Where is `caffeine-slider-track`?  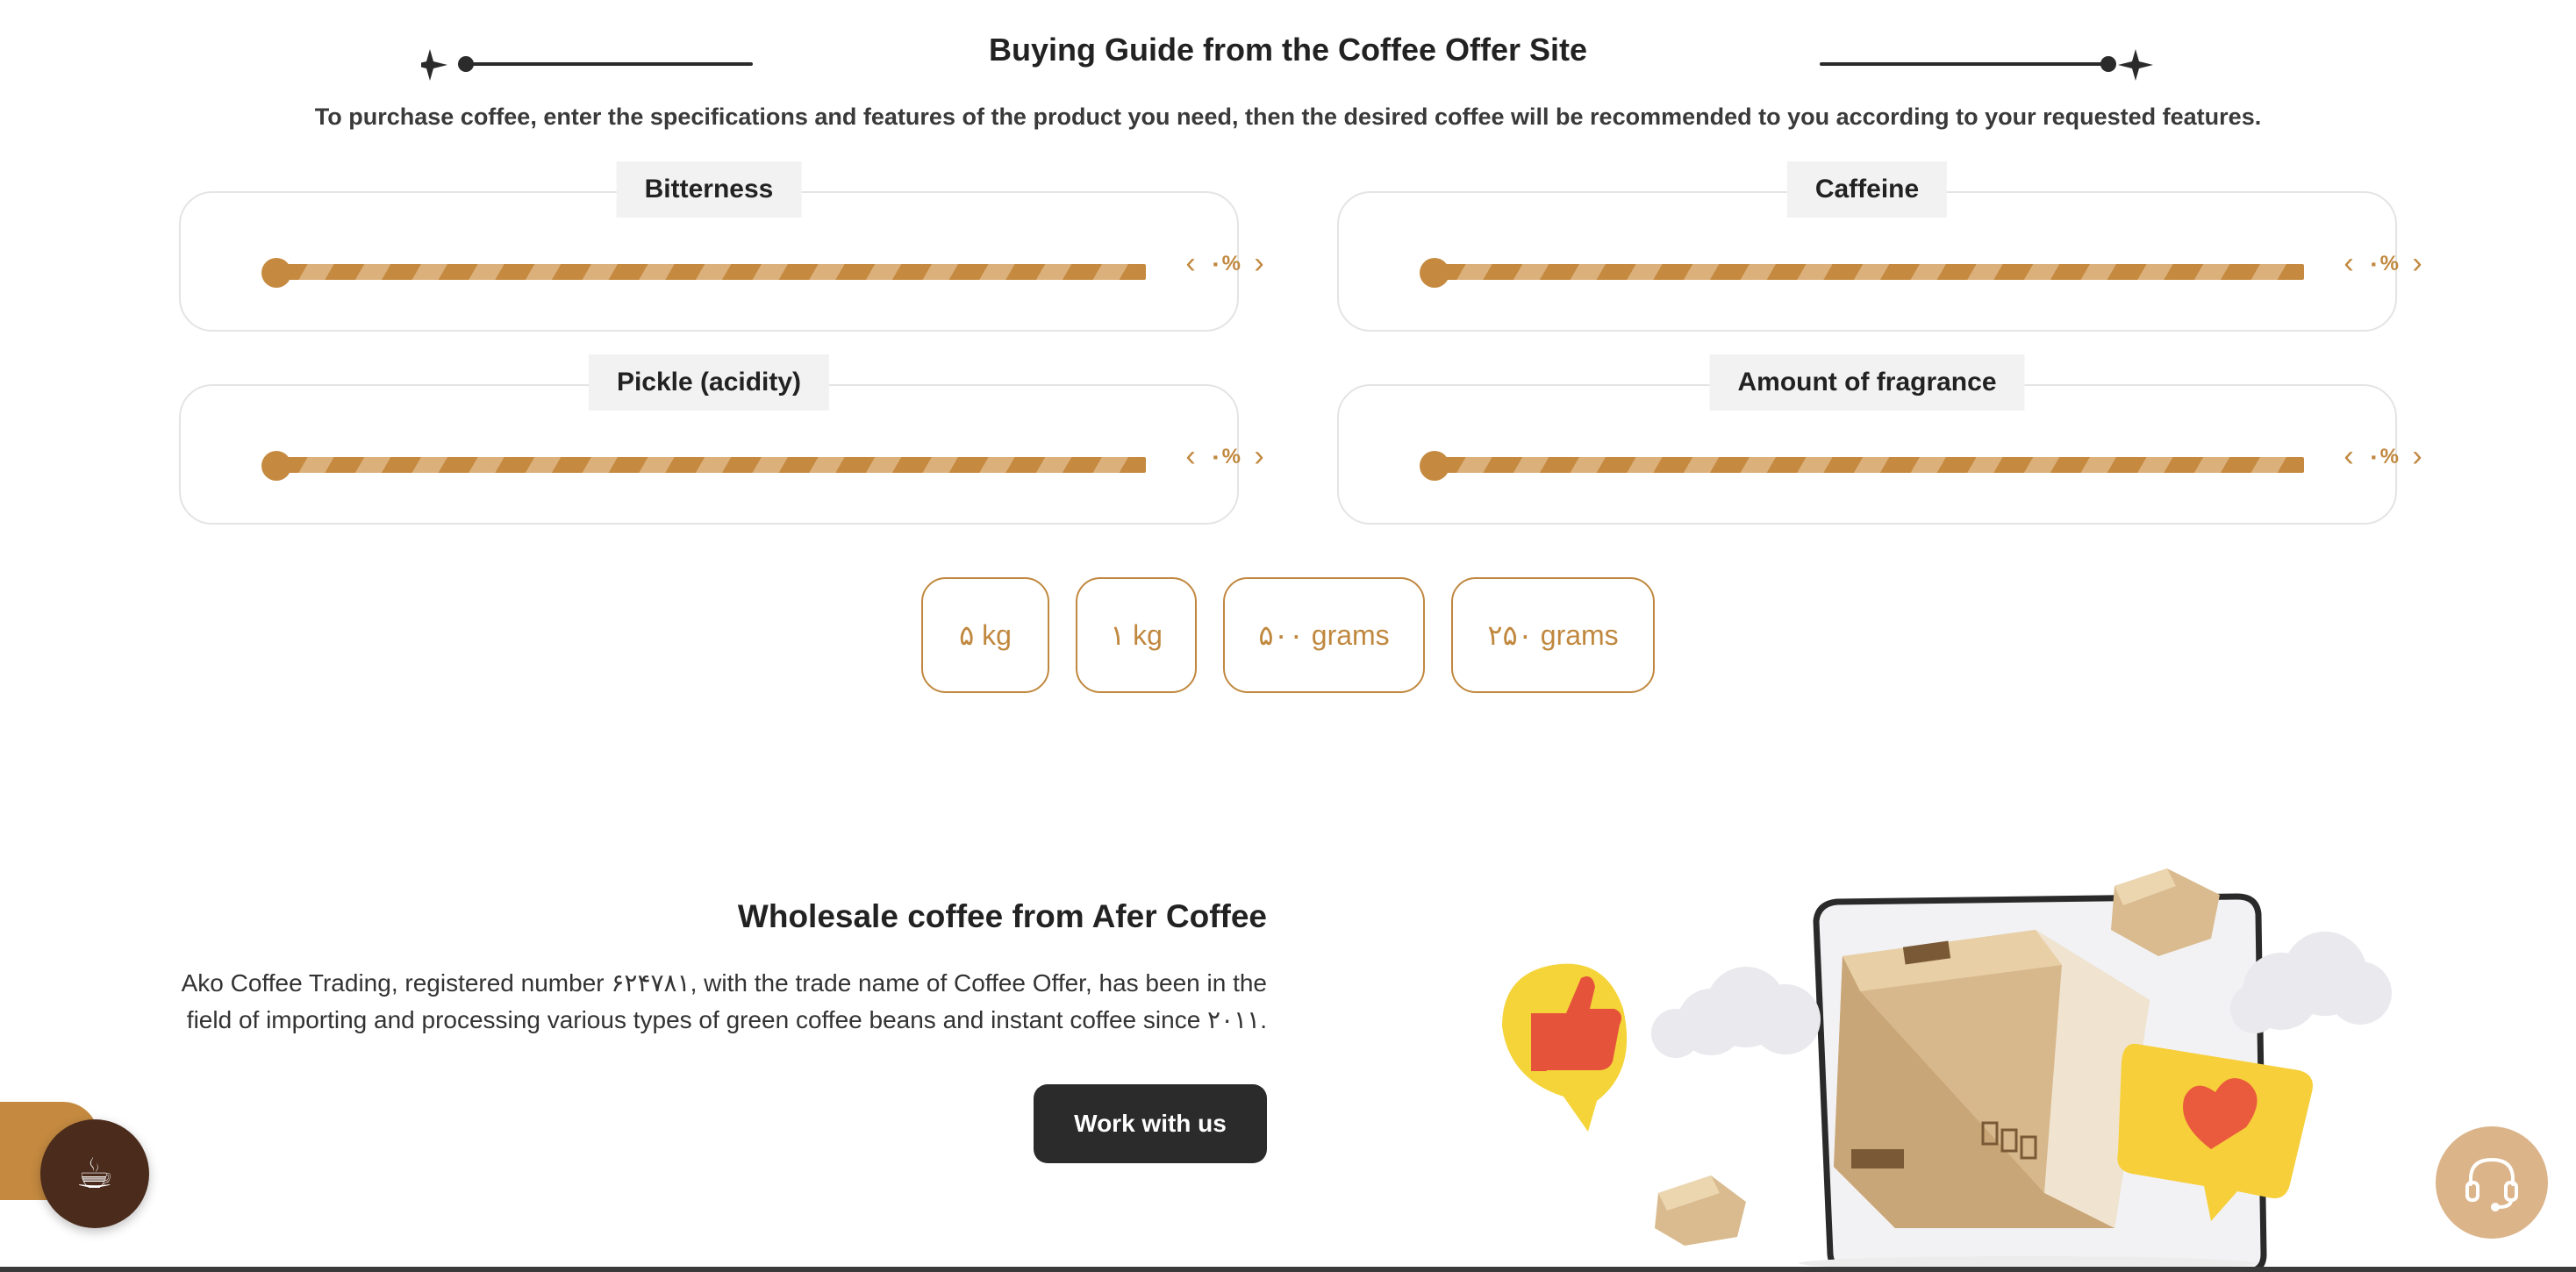
caffeine-slider-track is located at coordinates (1869, 272).